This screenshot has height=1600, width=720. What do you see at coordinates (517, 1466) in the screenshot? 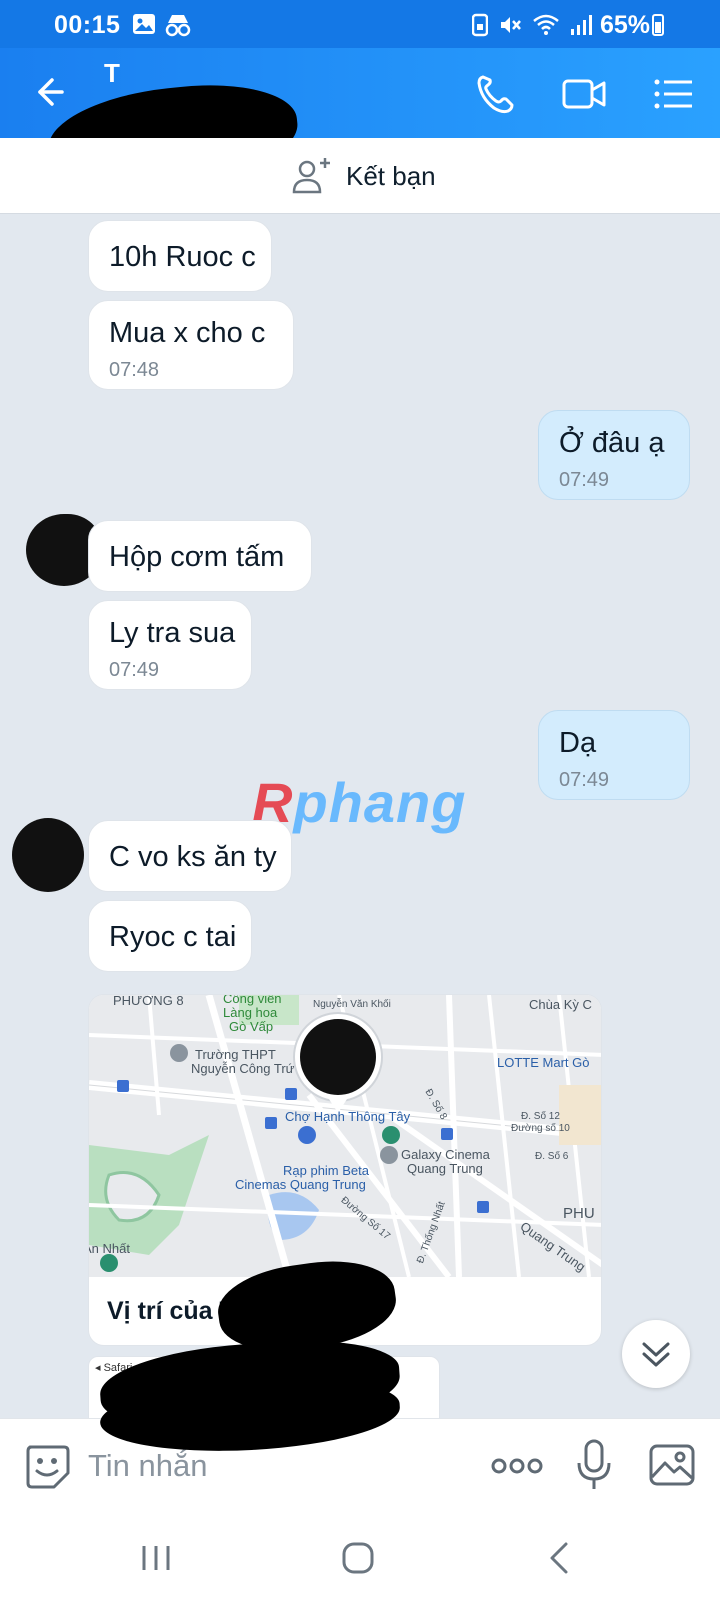
I see `more-dots-icon` at bounding box center [517, 1466].